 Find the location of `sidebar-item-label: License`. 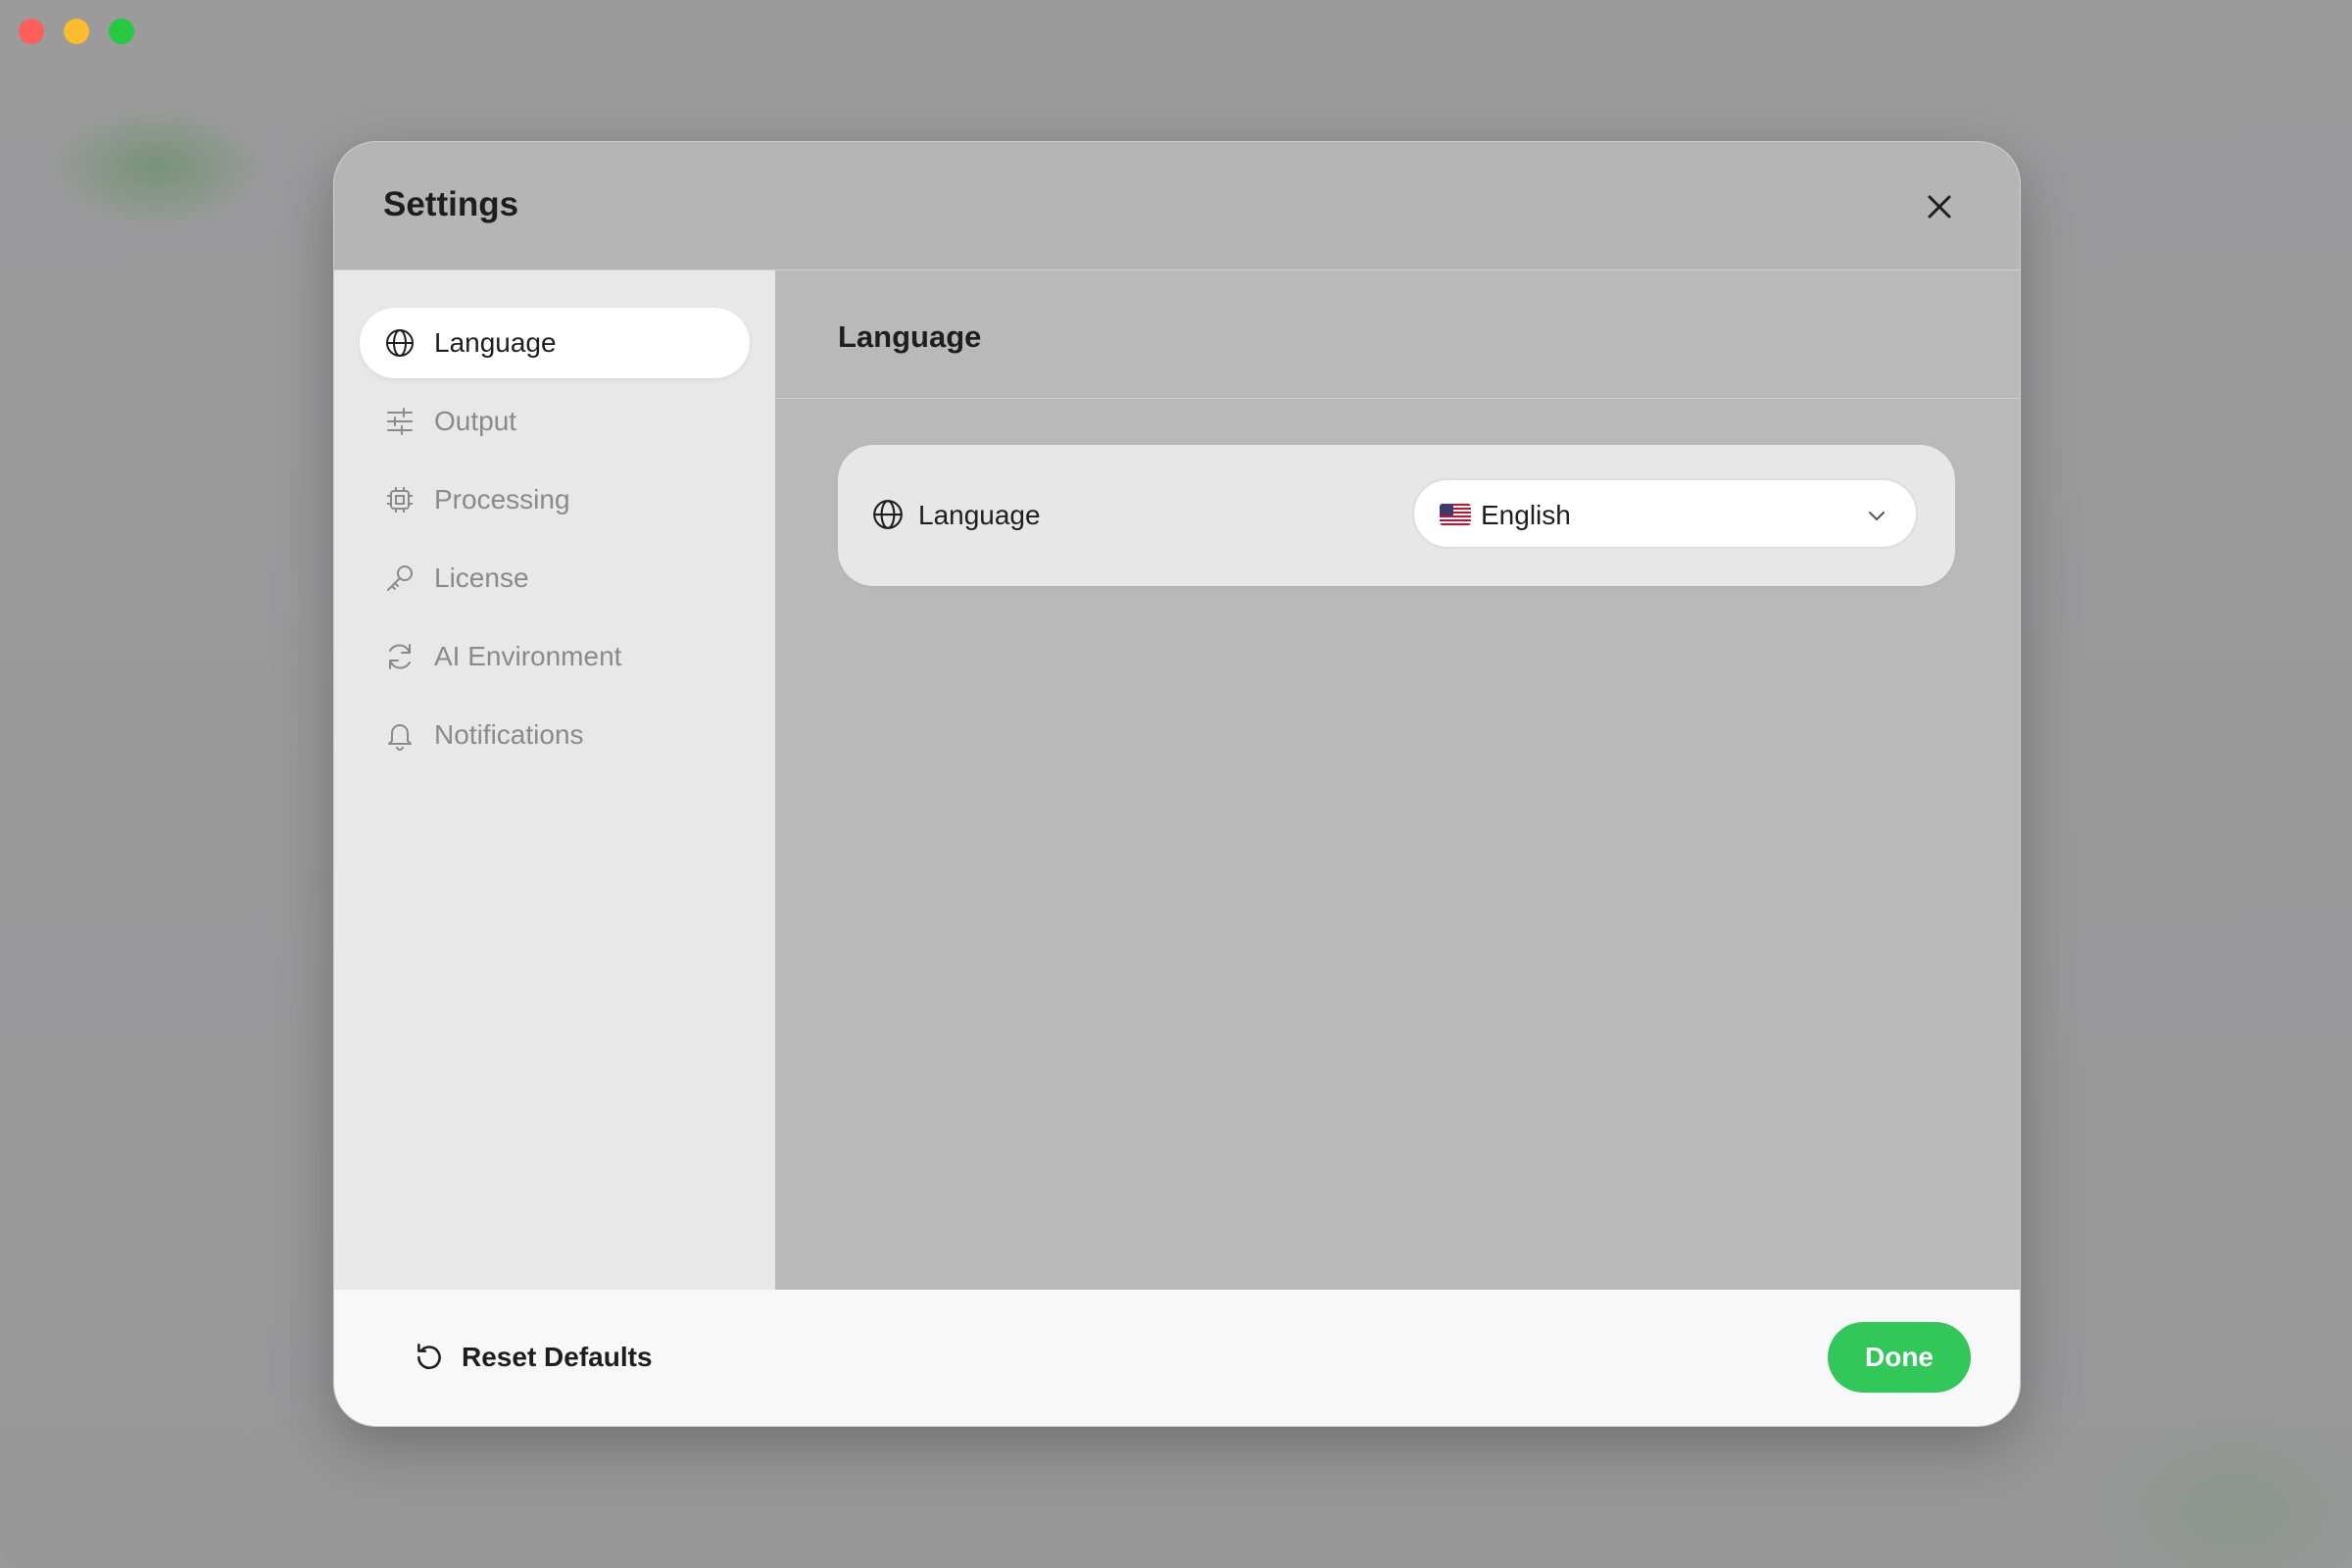

sidebar-item-label: License is located at coordinates (481, 578).